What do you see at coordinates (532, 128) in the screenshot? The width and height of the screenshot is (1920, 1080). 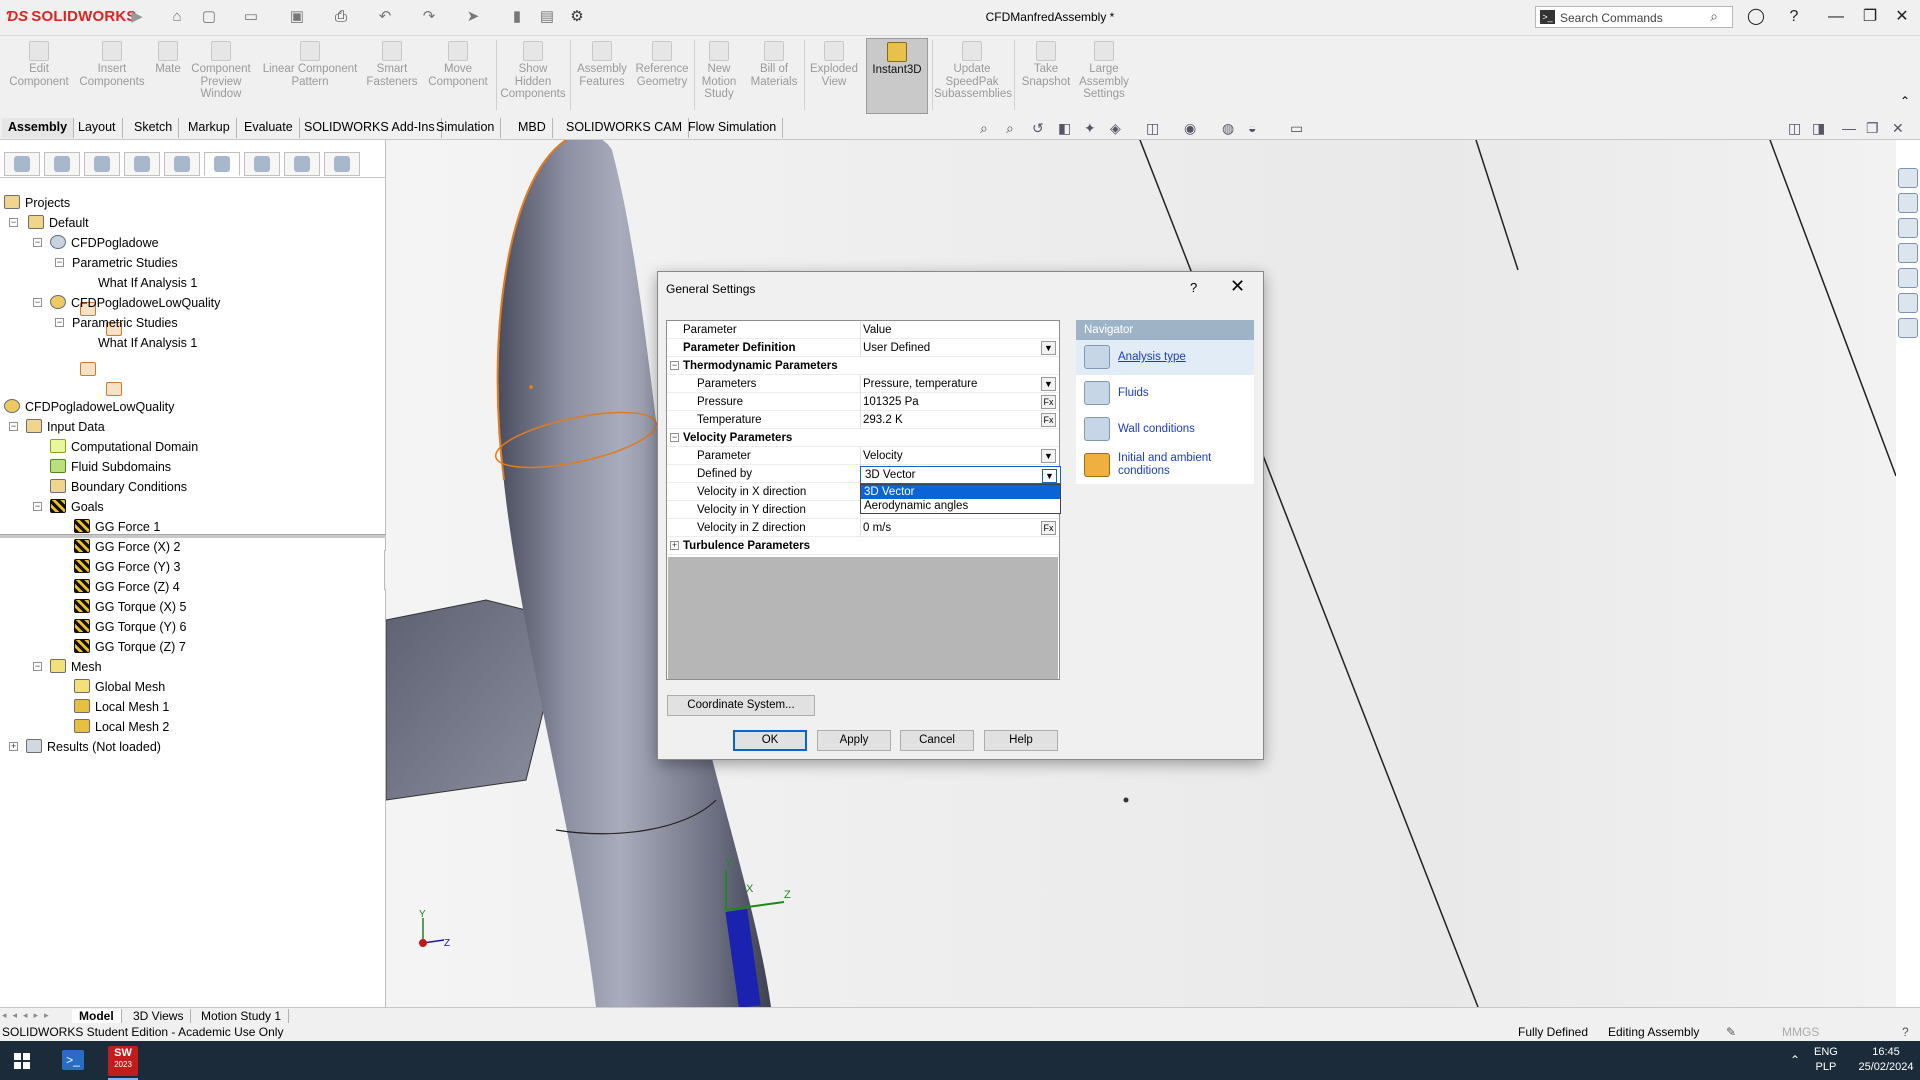 I see `tab-mbd: MBD` at bounding box center [532, 128].